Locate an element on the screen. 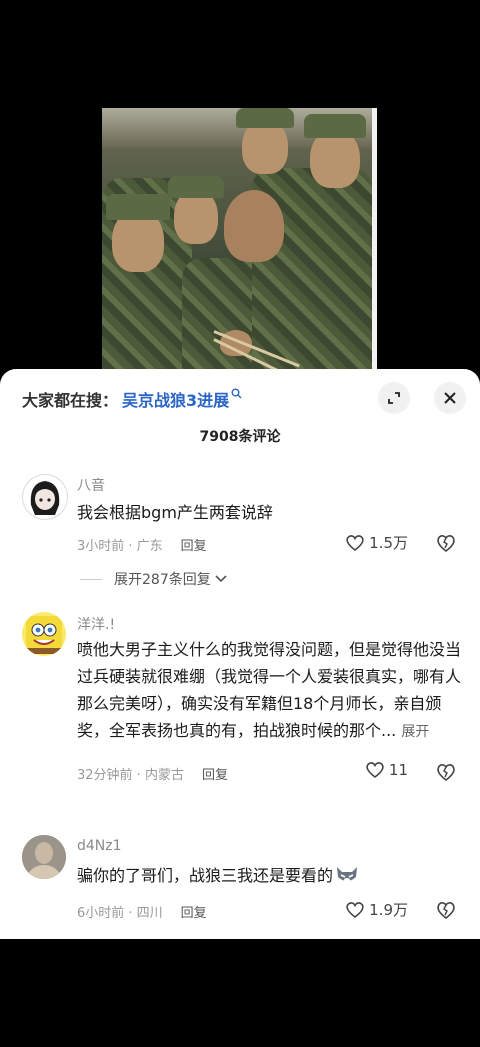  like-button: 1.5万 is located at coordinates (376, 542).